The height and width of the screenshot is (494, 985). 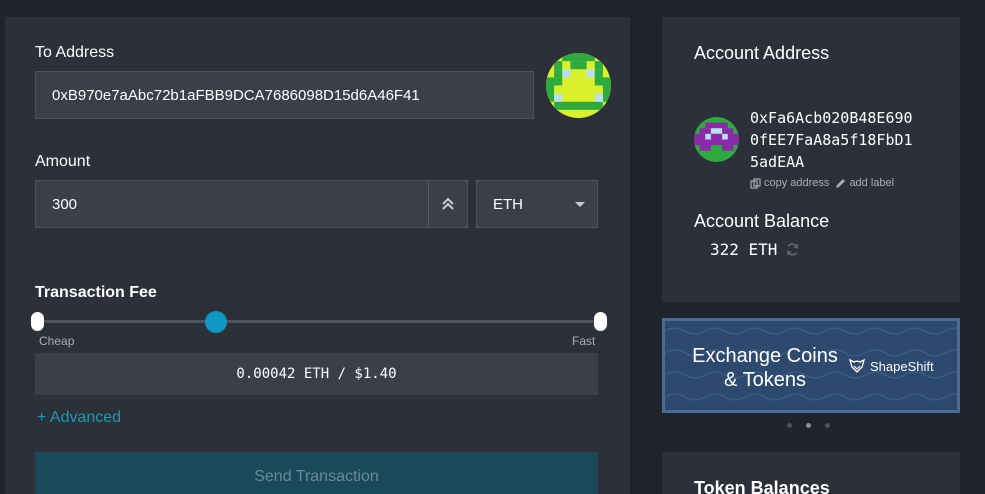 I want to click on transaction-fee-label: Transaction Fee, so click(x=96, y=292).